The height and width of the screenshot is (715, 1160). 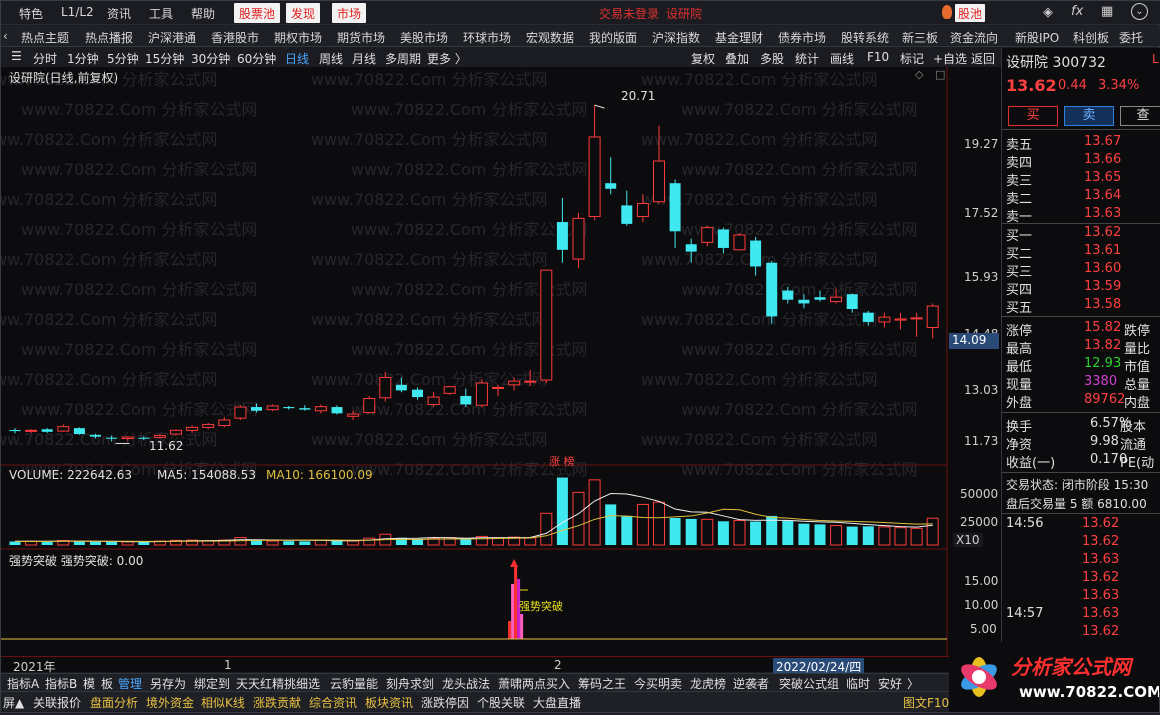 I want to click on buy-button: 买, so click(x=1033, y=116).